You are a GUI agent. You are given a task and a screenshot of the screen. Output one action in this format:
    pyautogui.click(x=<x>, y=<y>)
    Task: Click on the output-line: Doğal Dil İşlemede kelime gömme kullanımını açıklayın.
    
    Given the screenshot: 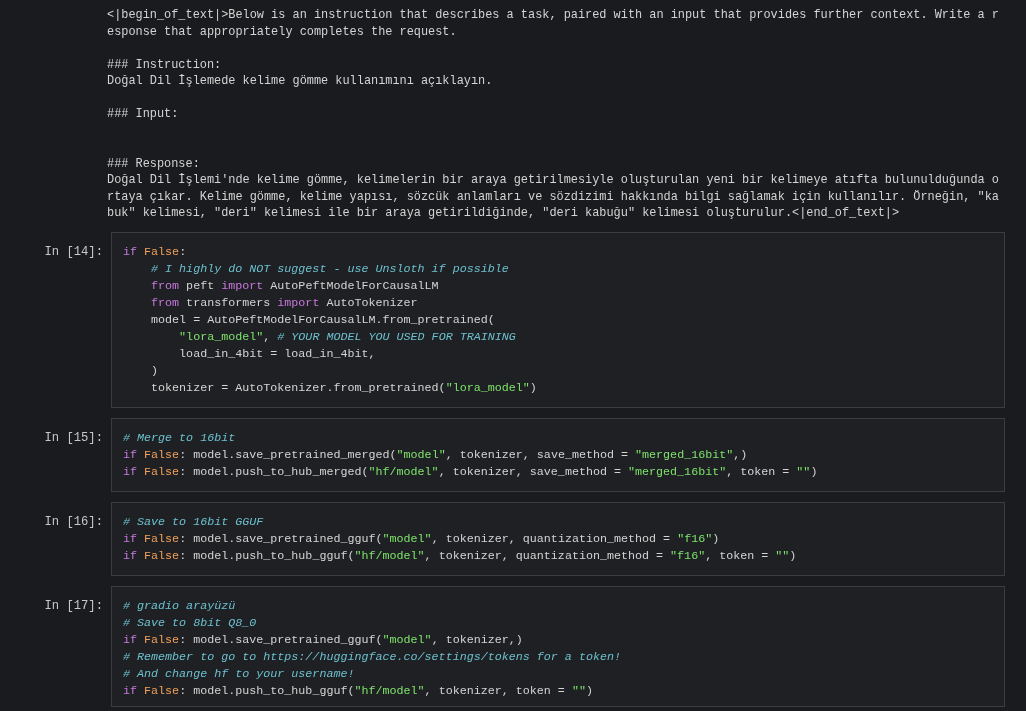 What is the action you would take?
    pyautogui.click(x=300, y=81)
    